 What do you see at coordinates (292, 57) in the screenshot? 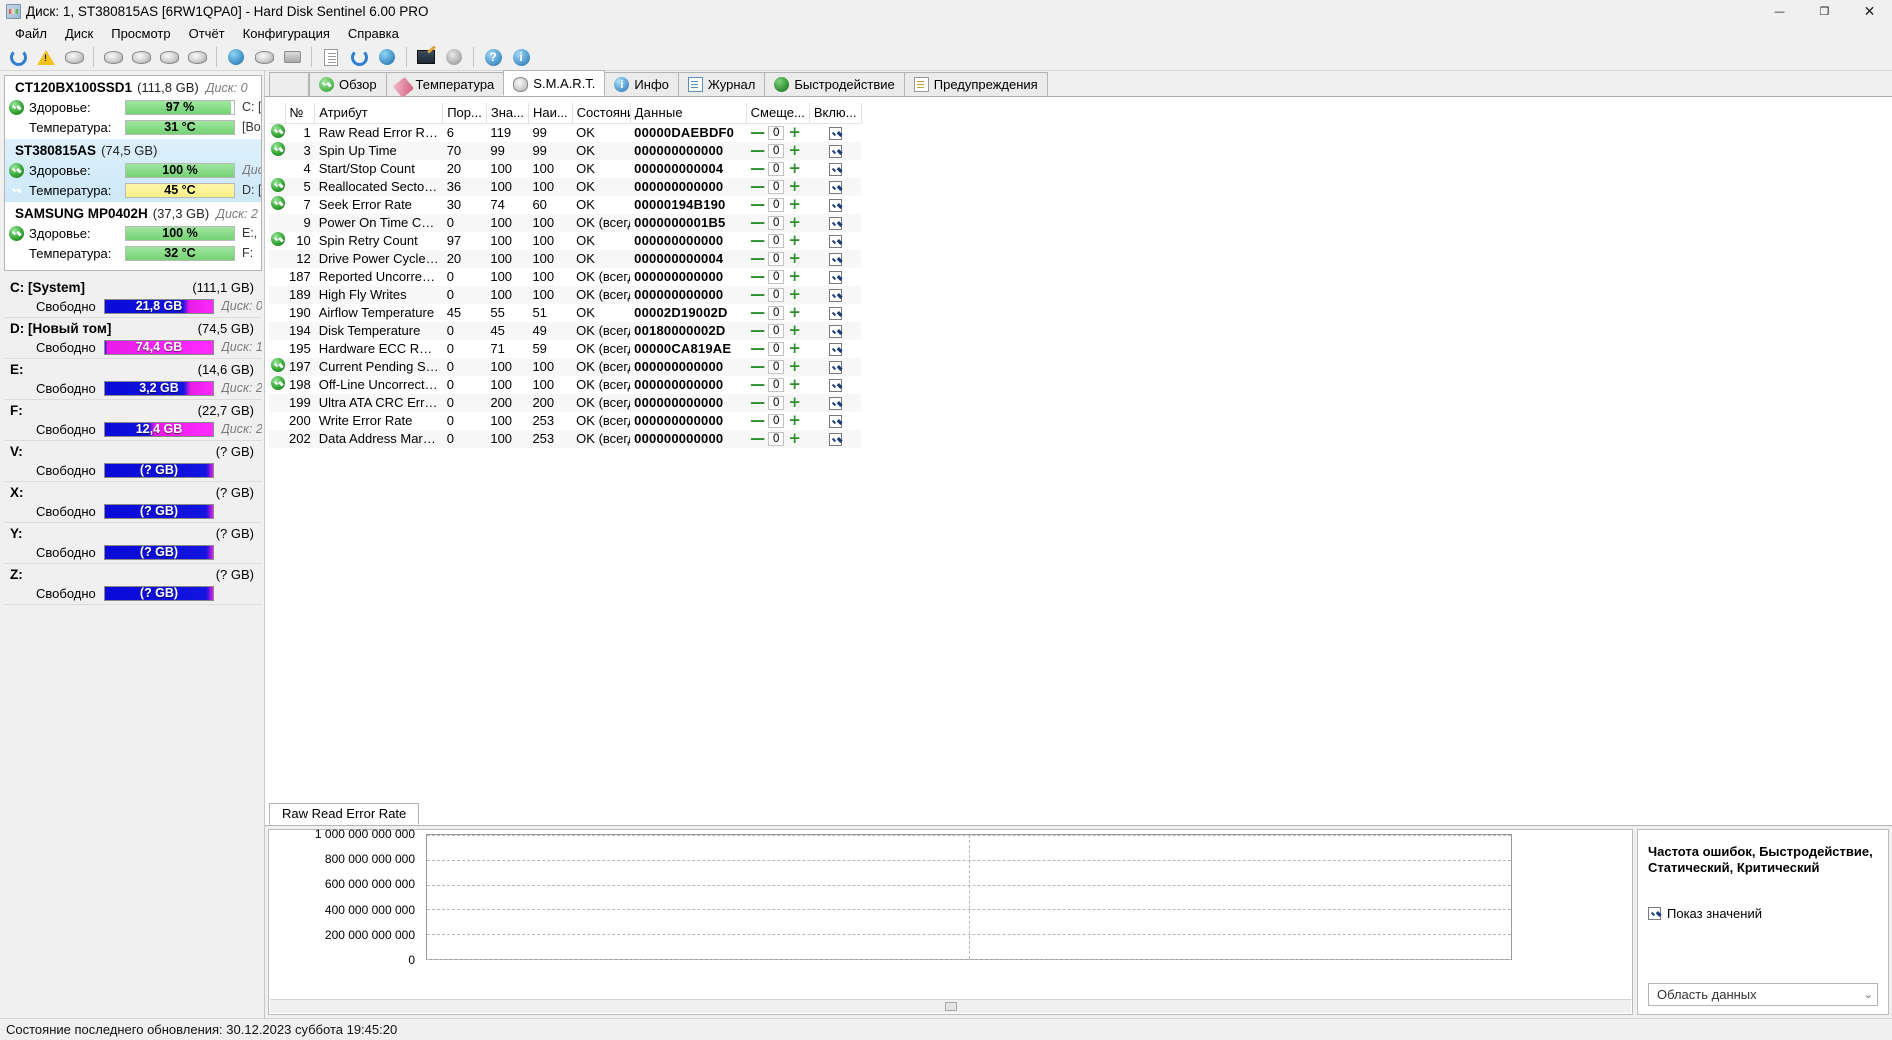
I see `printer-button` at bounding box center [292, 57].